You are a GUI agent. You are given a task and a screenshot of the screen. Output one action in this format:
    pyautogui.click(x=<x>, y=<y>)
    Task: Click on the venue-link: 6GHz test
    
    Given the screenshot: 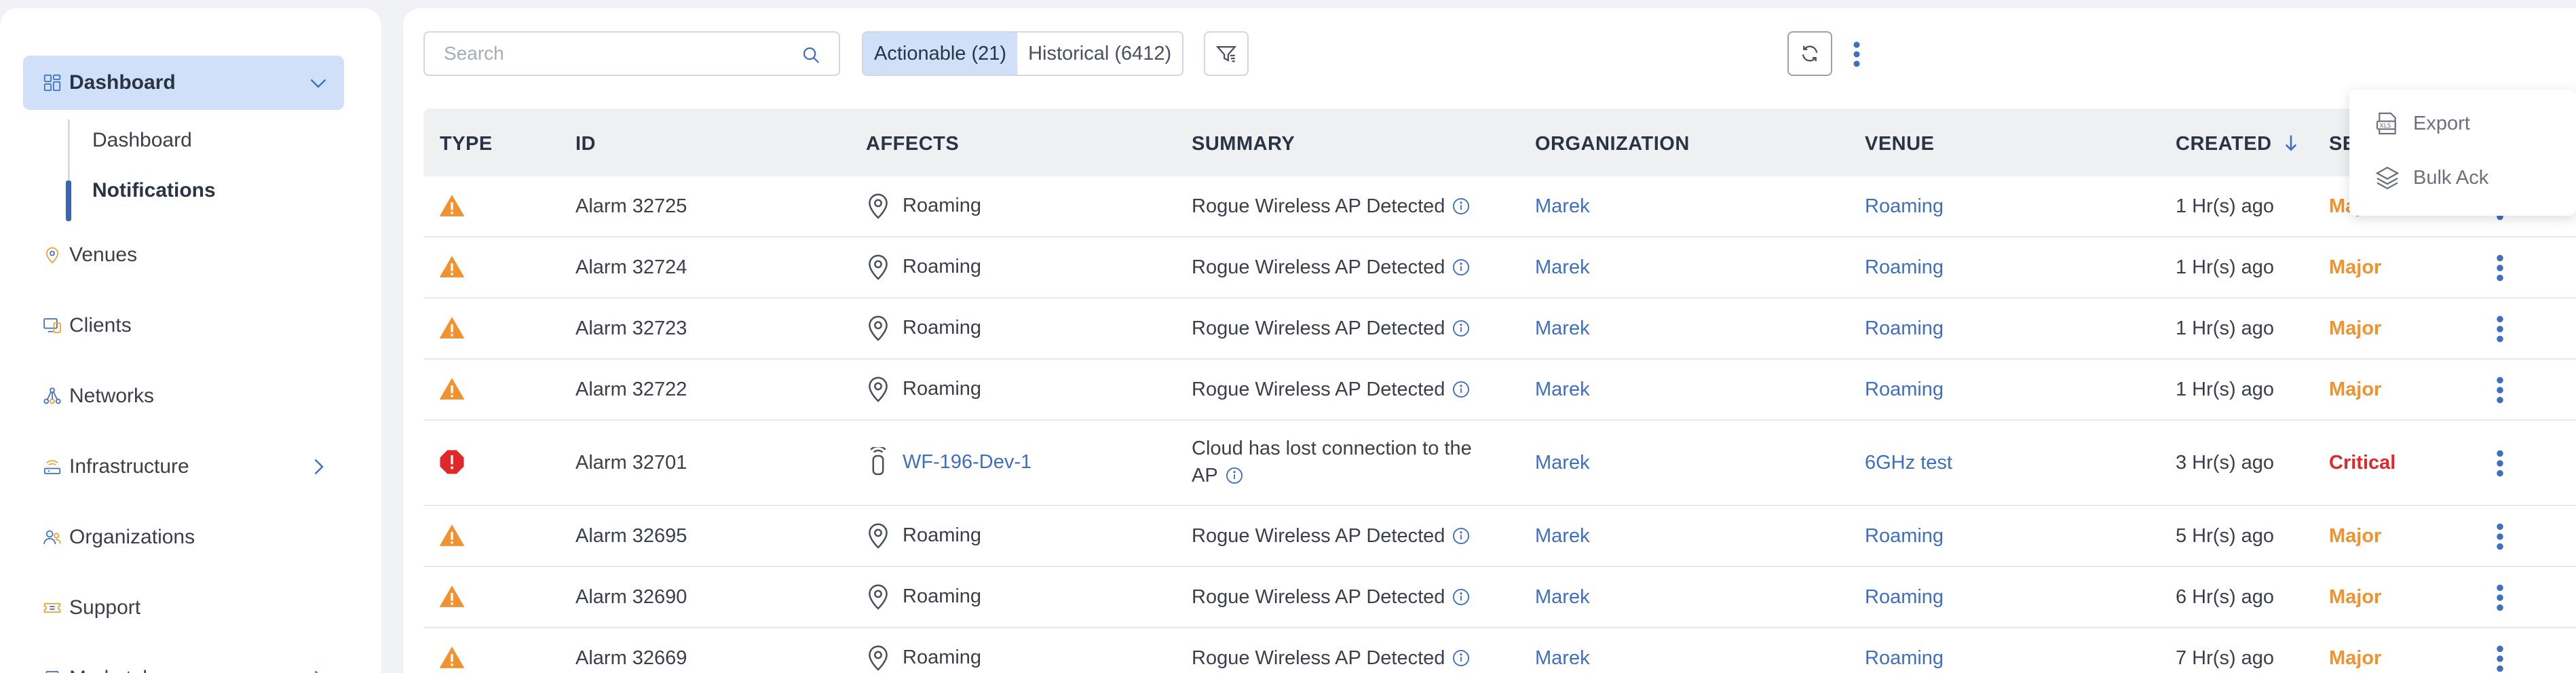 What is the action you would take?
    pyautogui.click(x=1909, y=463)
    